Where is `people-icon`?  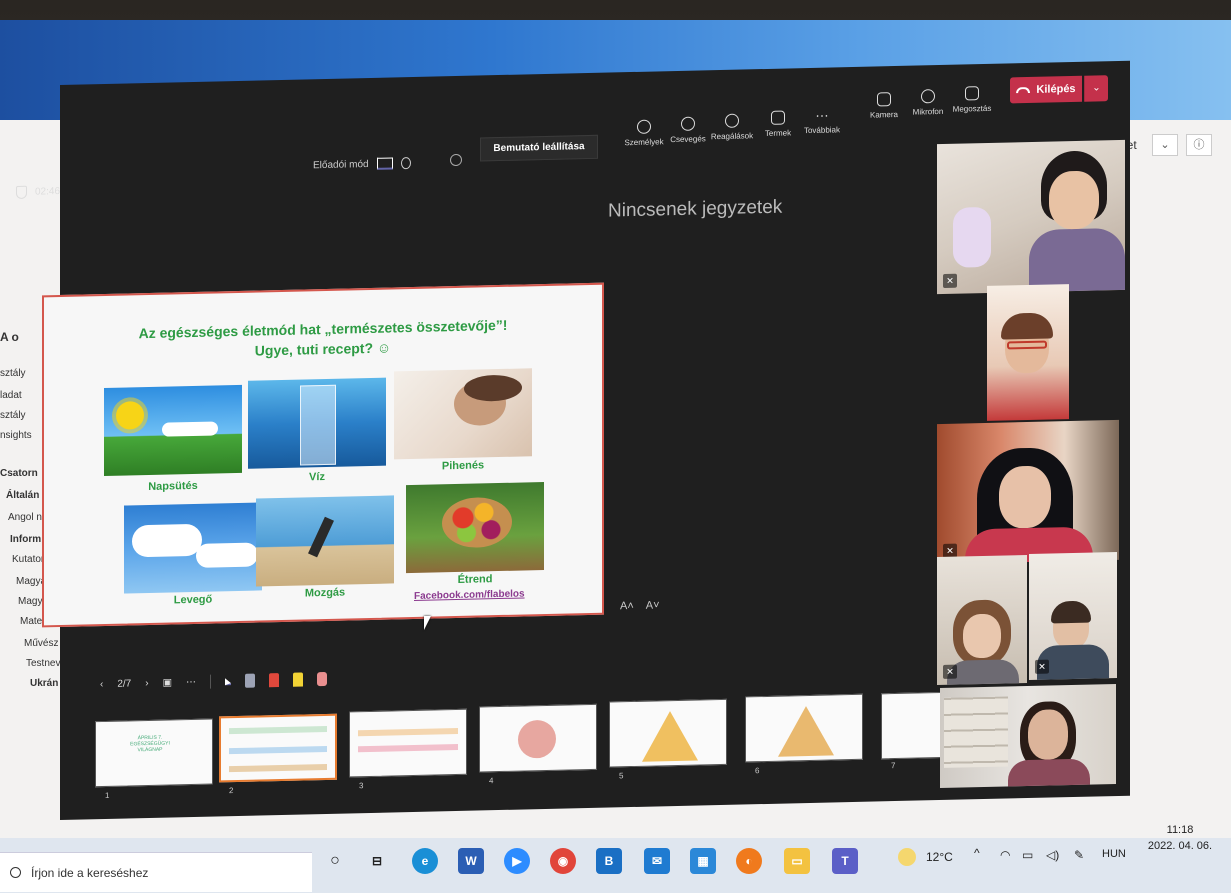
people-icon is located at coordinates (644, 126).